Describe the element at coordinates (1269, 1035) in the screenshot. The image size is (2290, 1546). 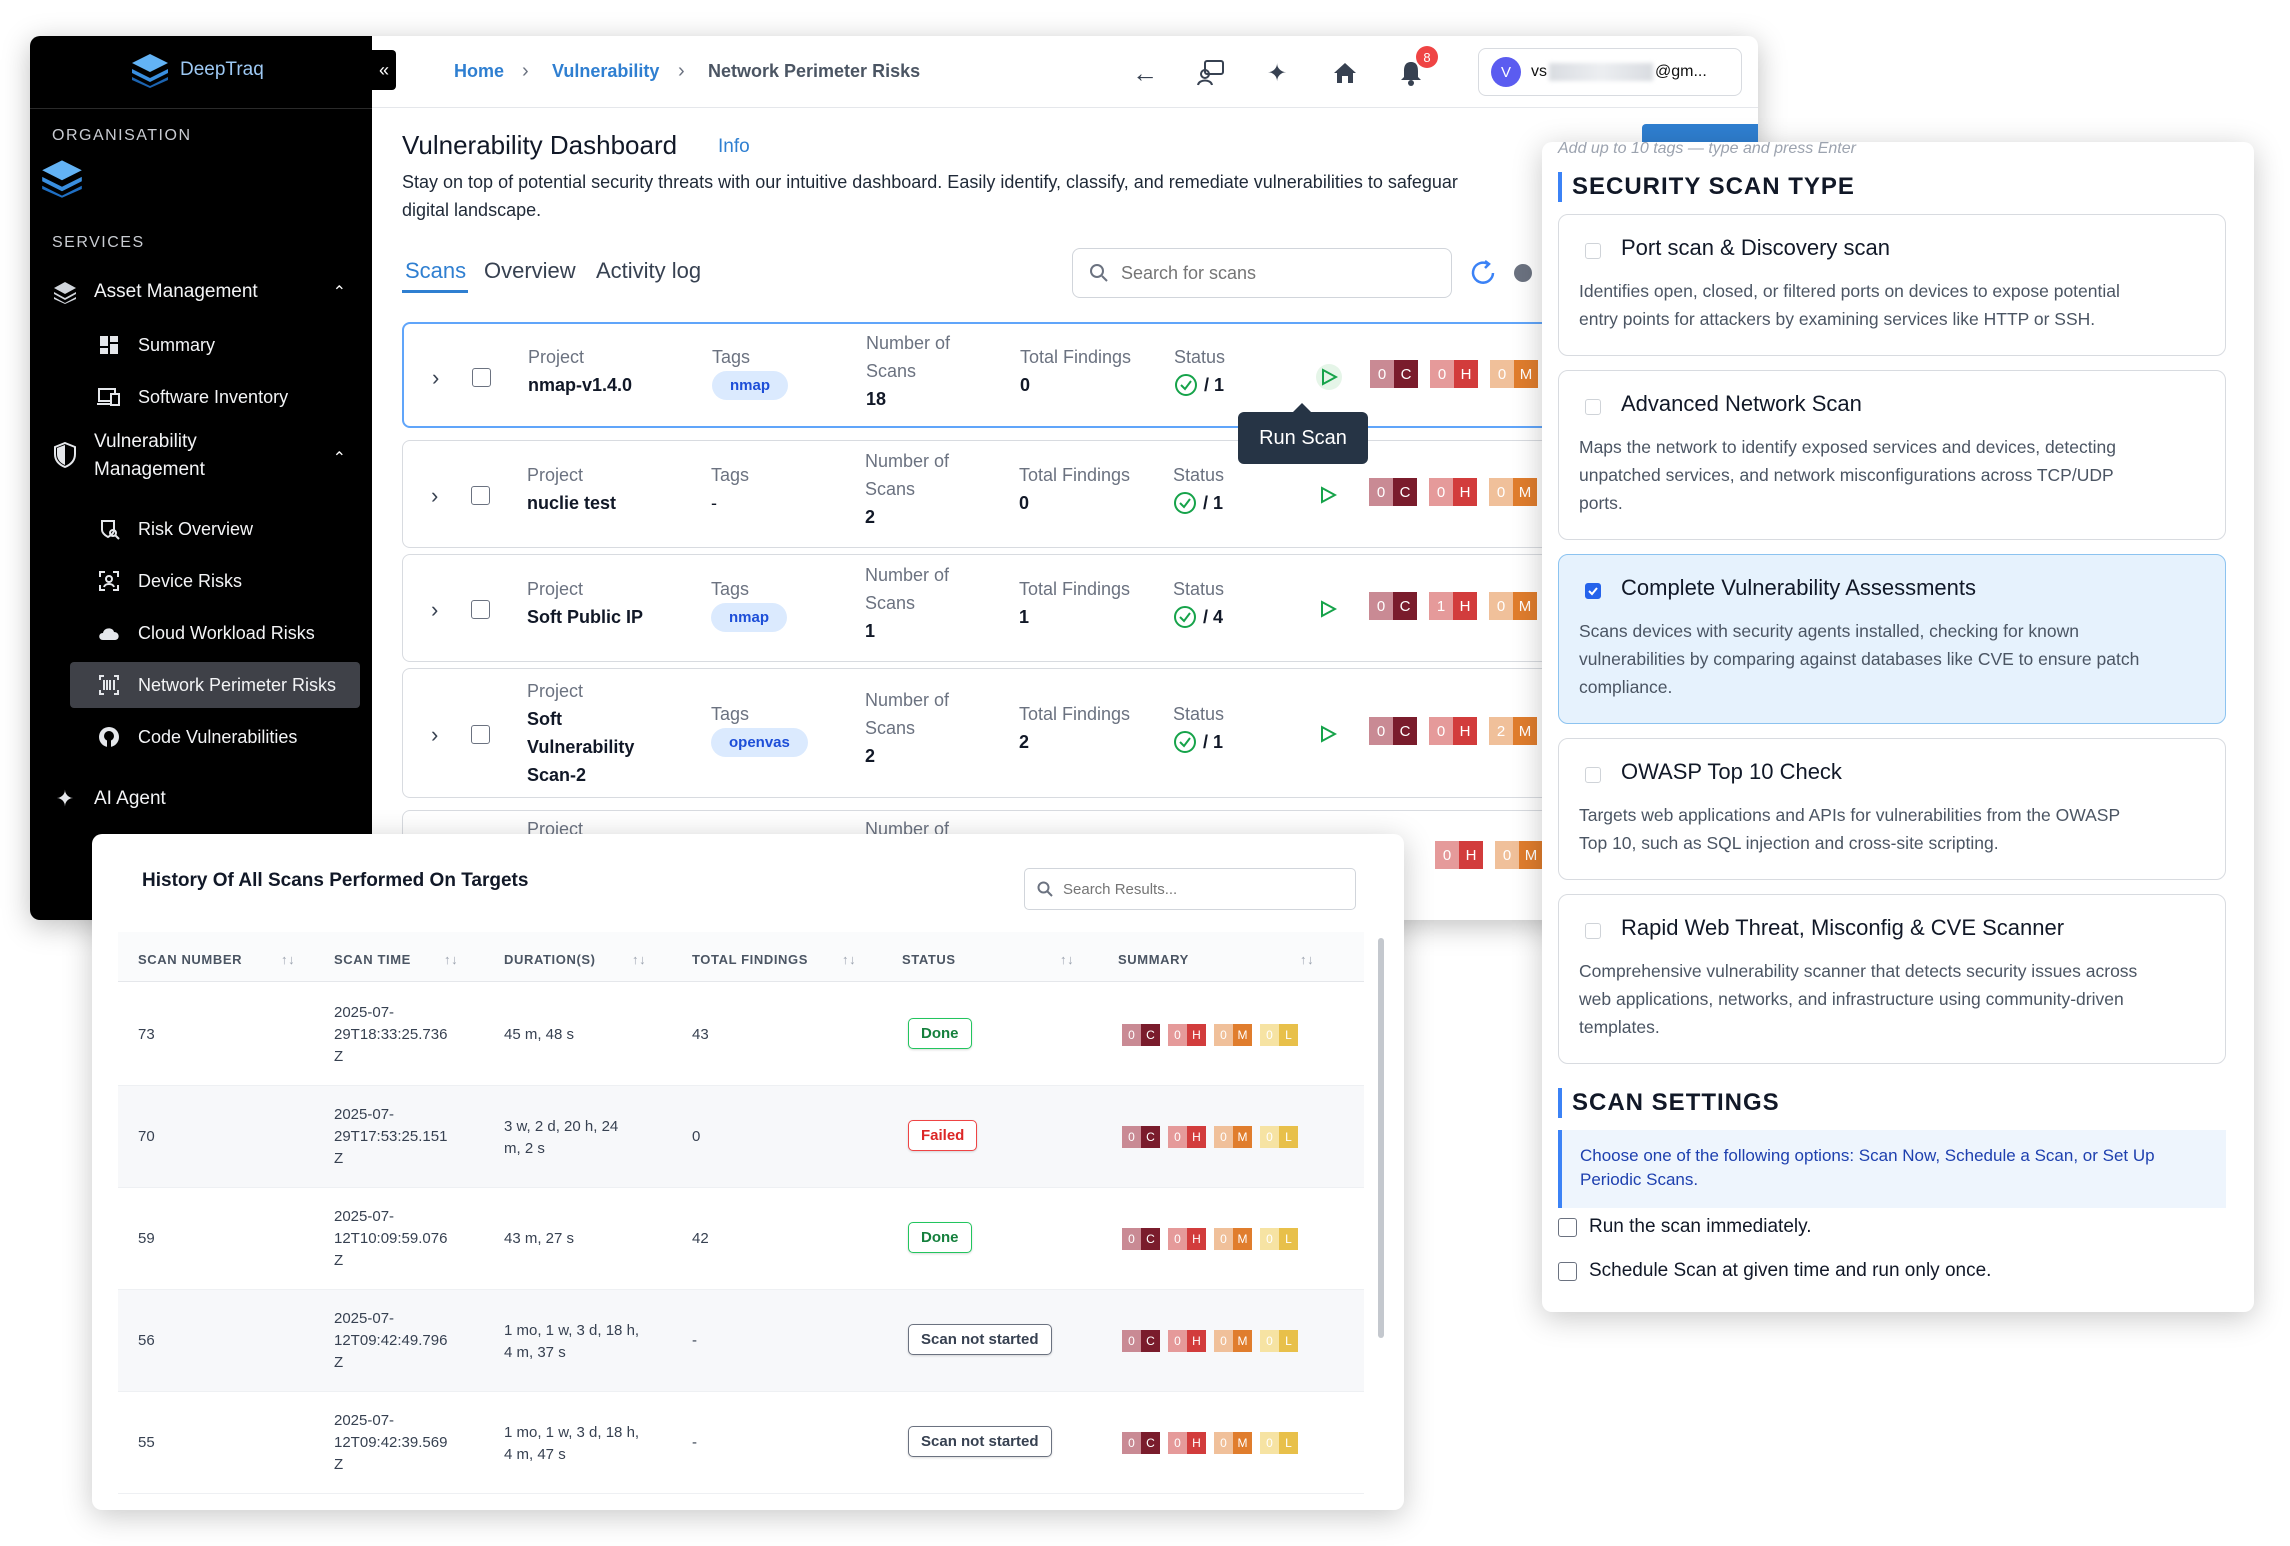
I see `low-count: 0` at that location.